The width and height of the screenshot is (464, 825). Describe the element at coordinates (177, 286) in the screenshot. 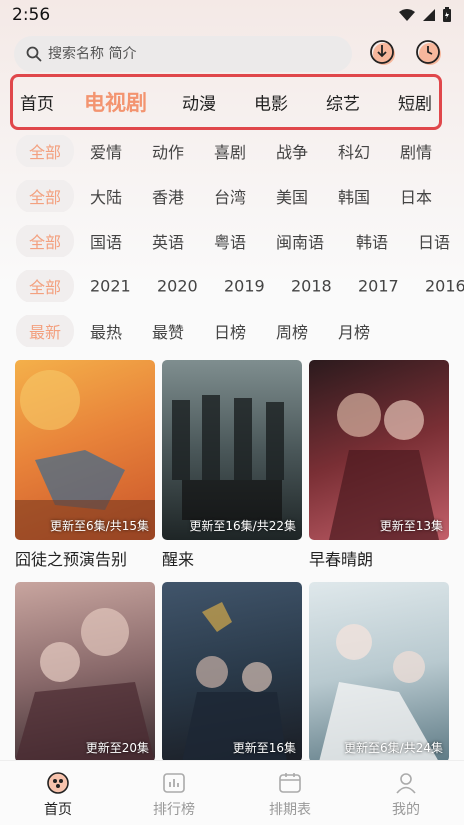

I see `year-2020: 2020` at that location.